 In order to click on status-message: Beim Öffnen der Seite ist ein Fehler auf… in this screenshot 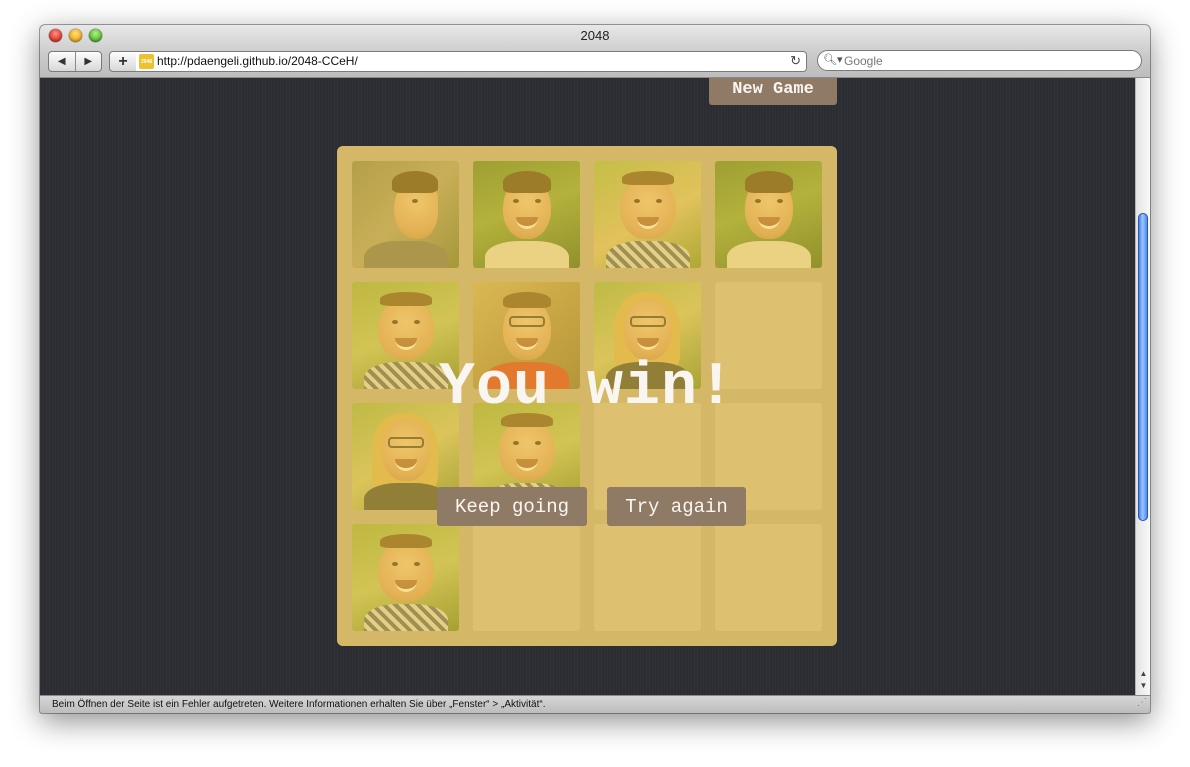, I will do `click(299, 704)`.